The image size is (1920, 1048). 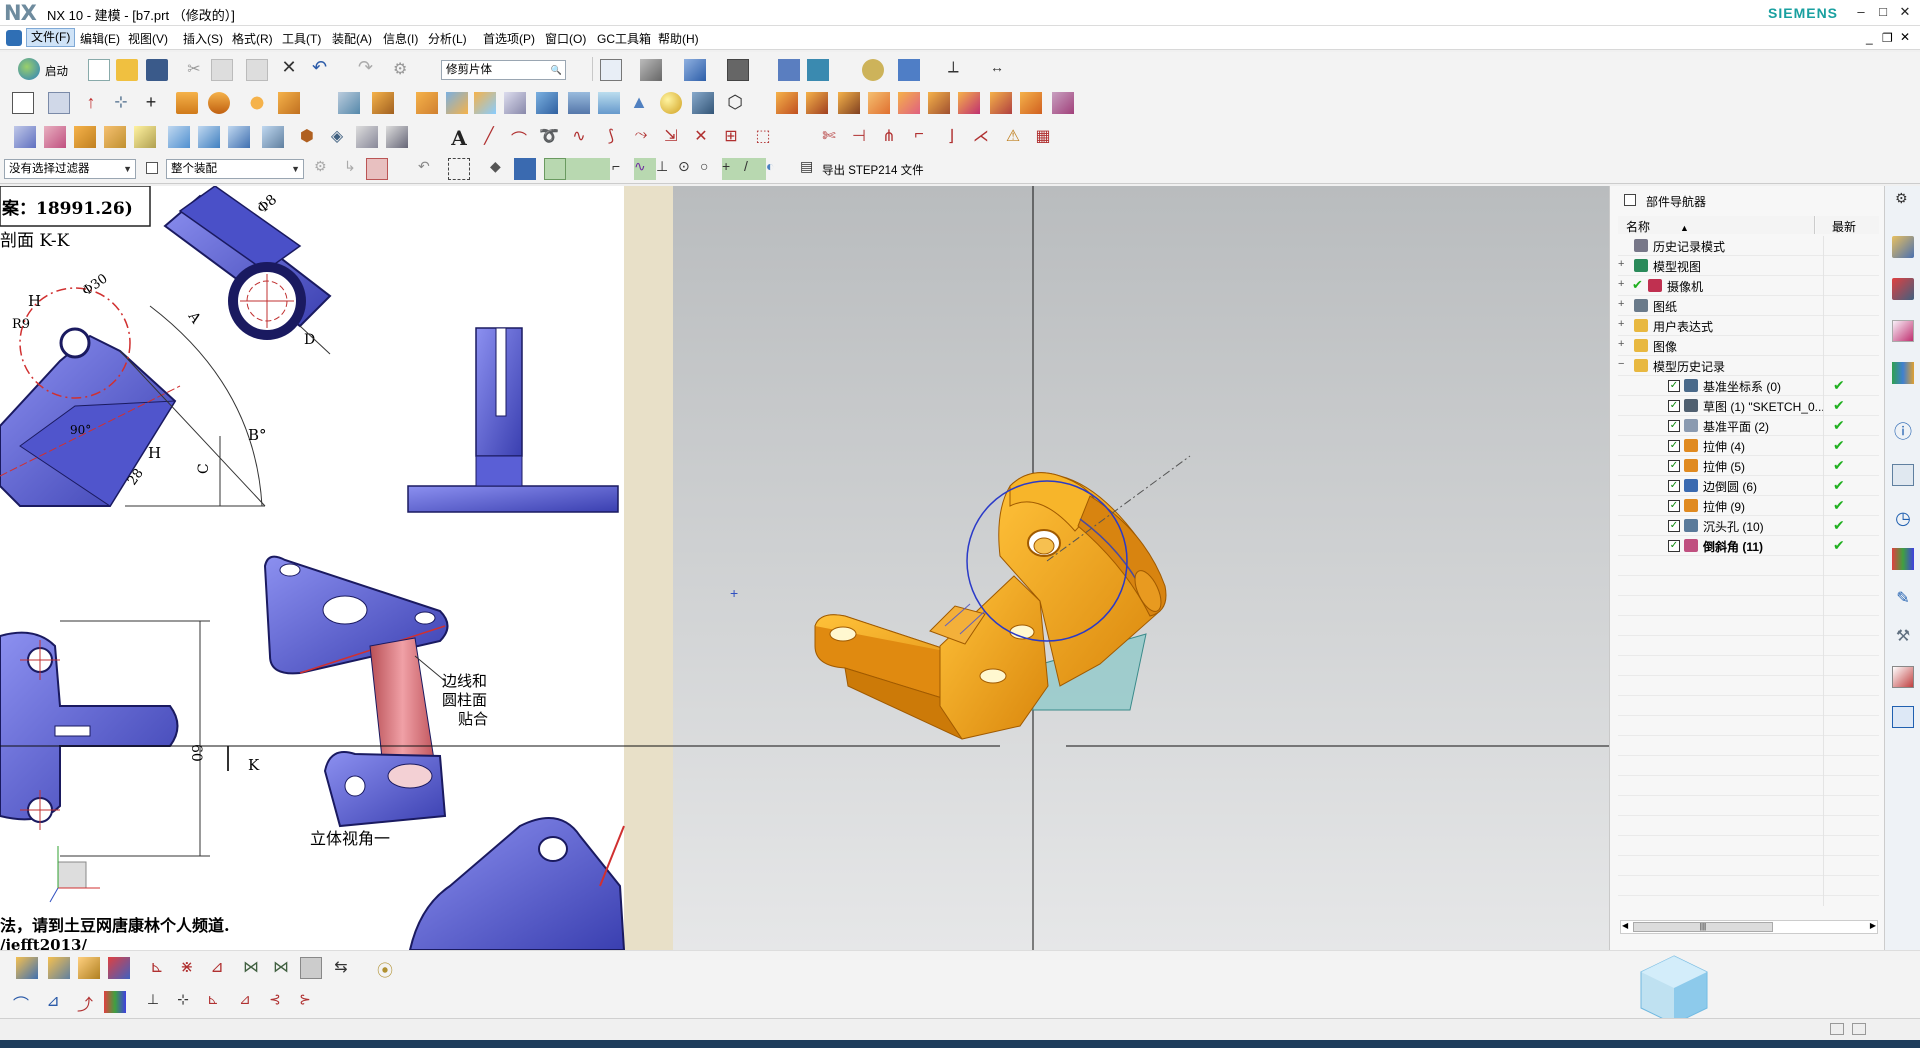 What do you see at coordinates (777, 169) in the screenshot?
I see `snap-on-face-icon: ◐` at bounding box center [777, 169].